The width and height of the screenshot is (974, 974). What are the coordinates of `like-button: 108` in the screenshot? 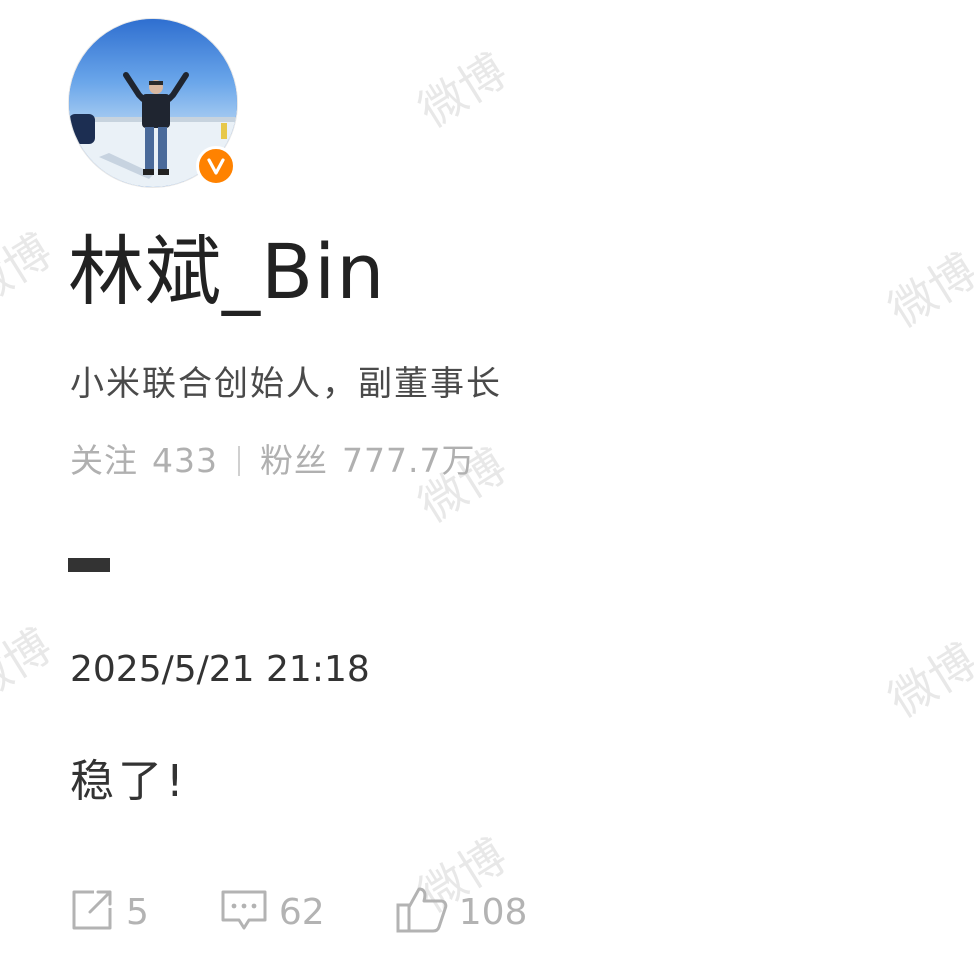 It's located at (461, 912).